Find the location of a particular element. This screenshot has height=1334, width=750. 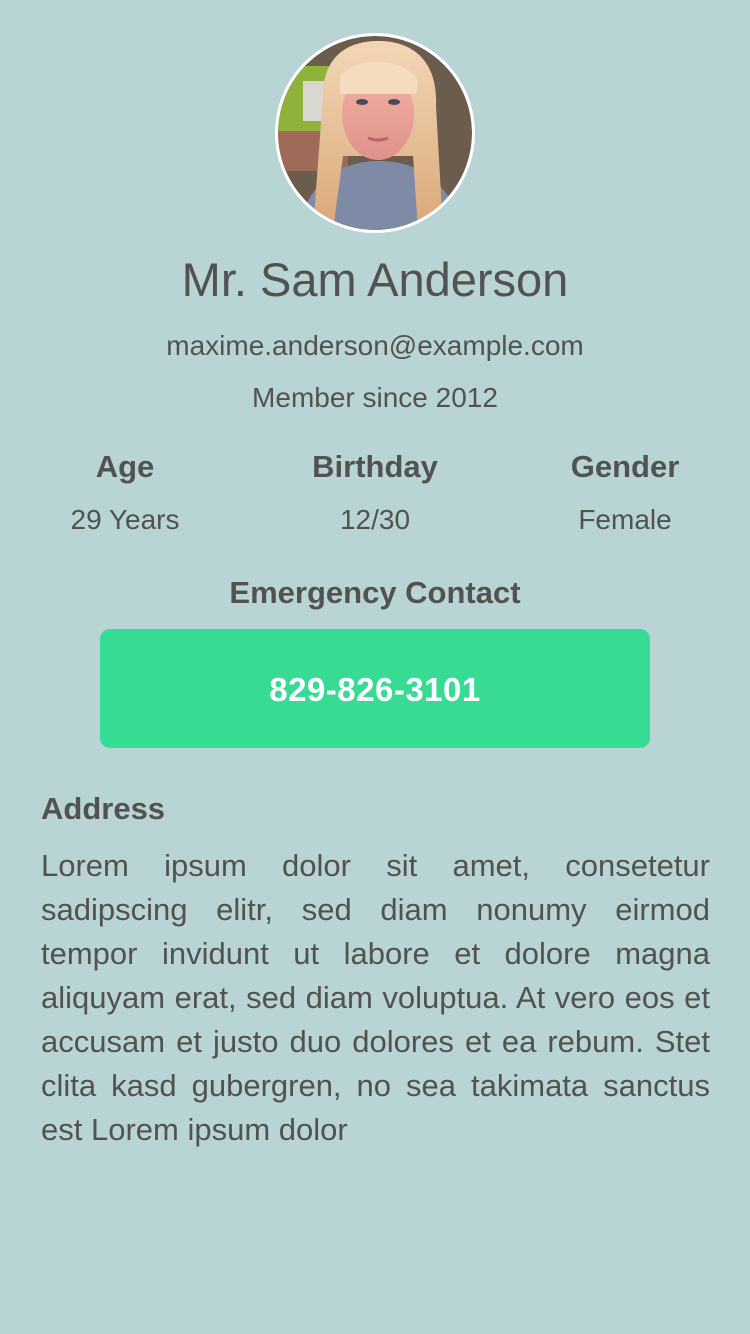

stat-label: Gender is located at coordinates (625, 466).